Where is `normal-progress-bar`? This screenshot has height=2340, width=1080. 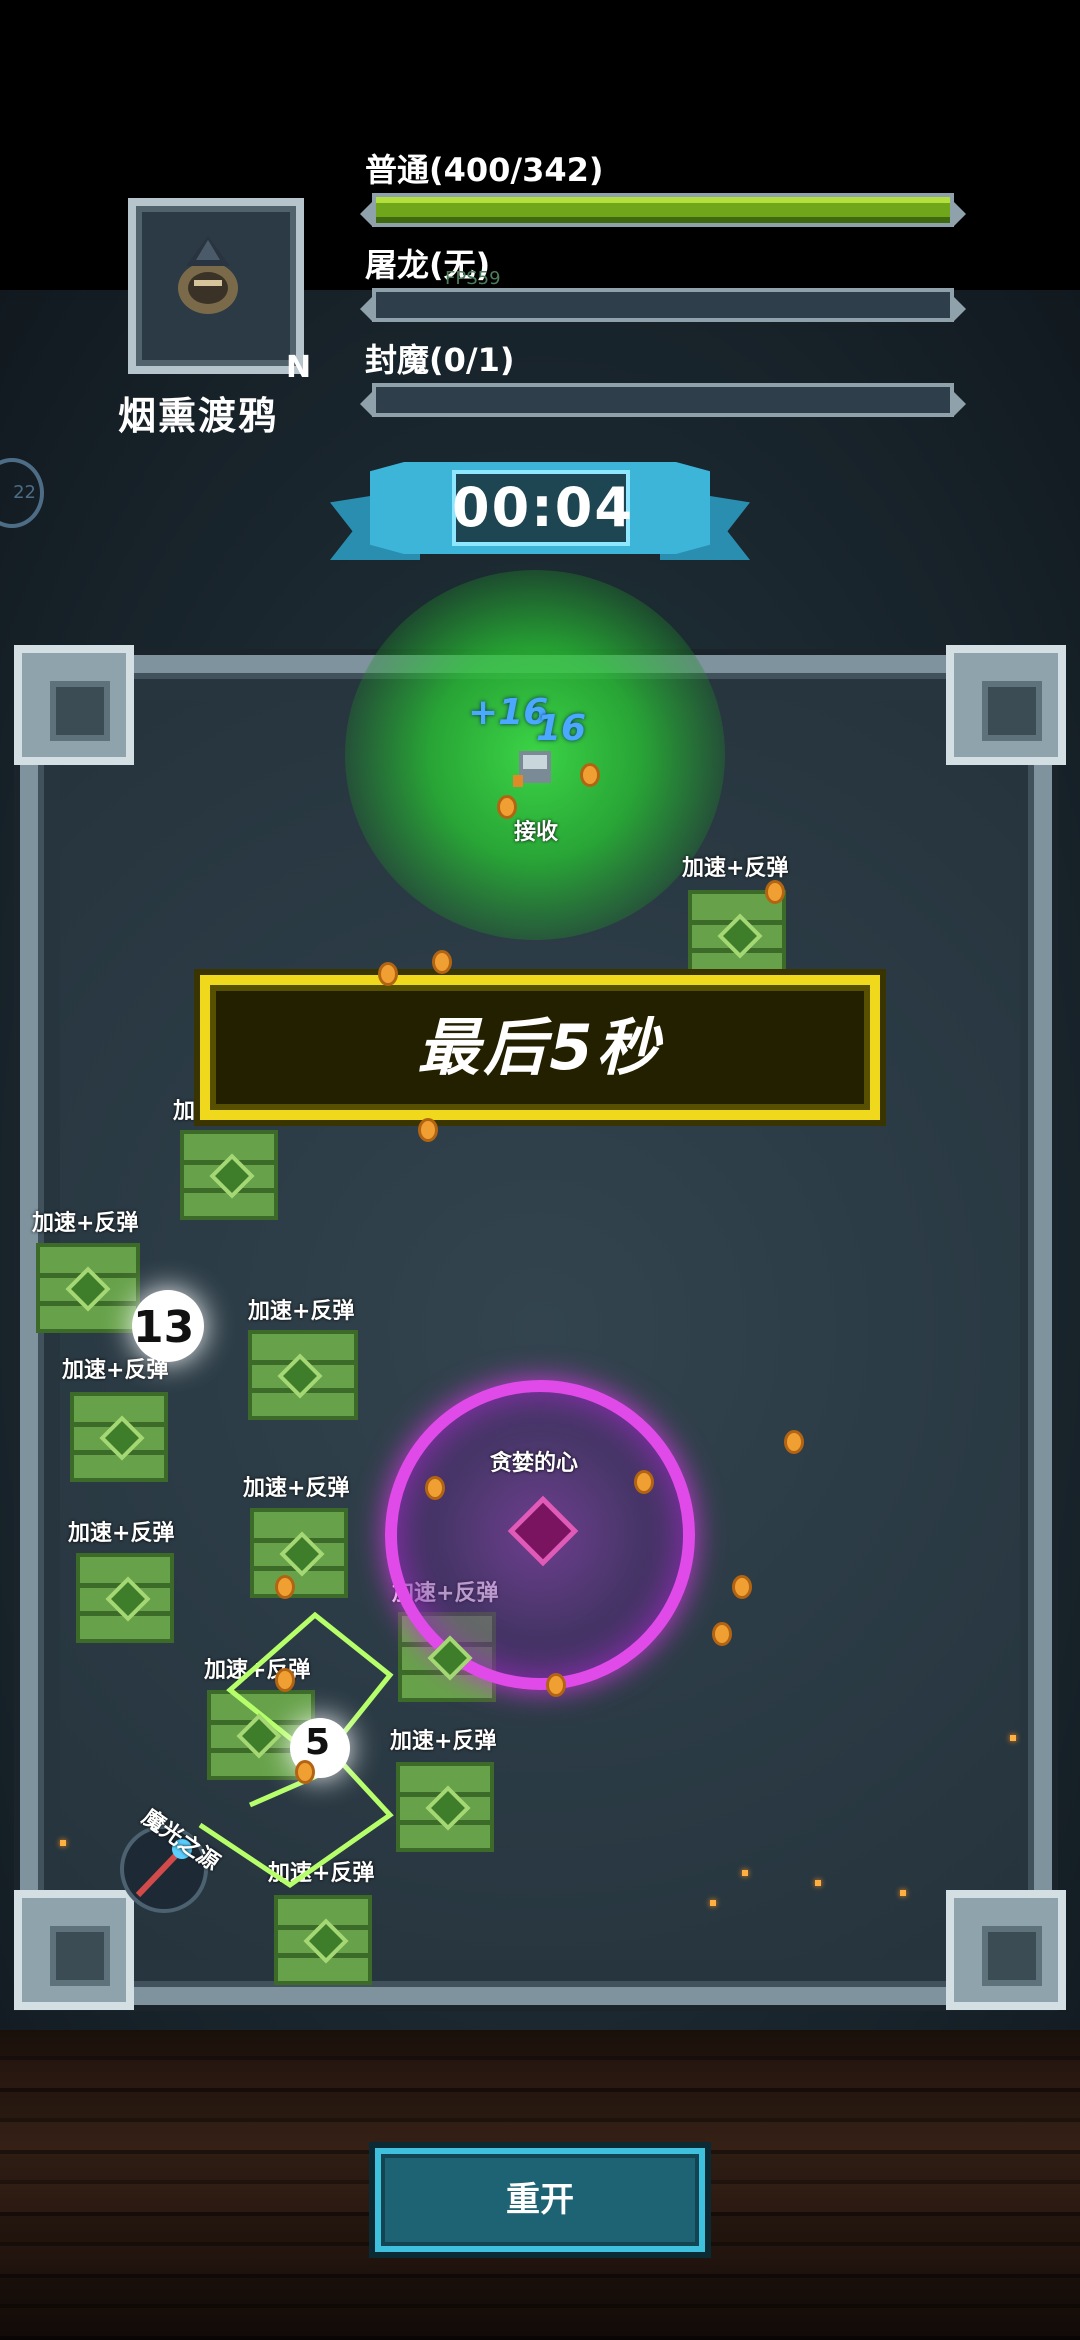 normal-progress-bar is located at coordinates (663, 210).